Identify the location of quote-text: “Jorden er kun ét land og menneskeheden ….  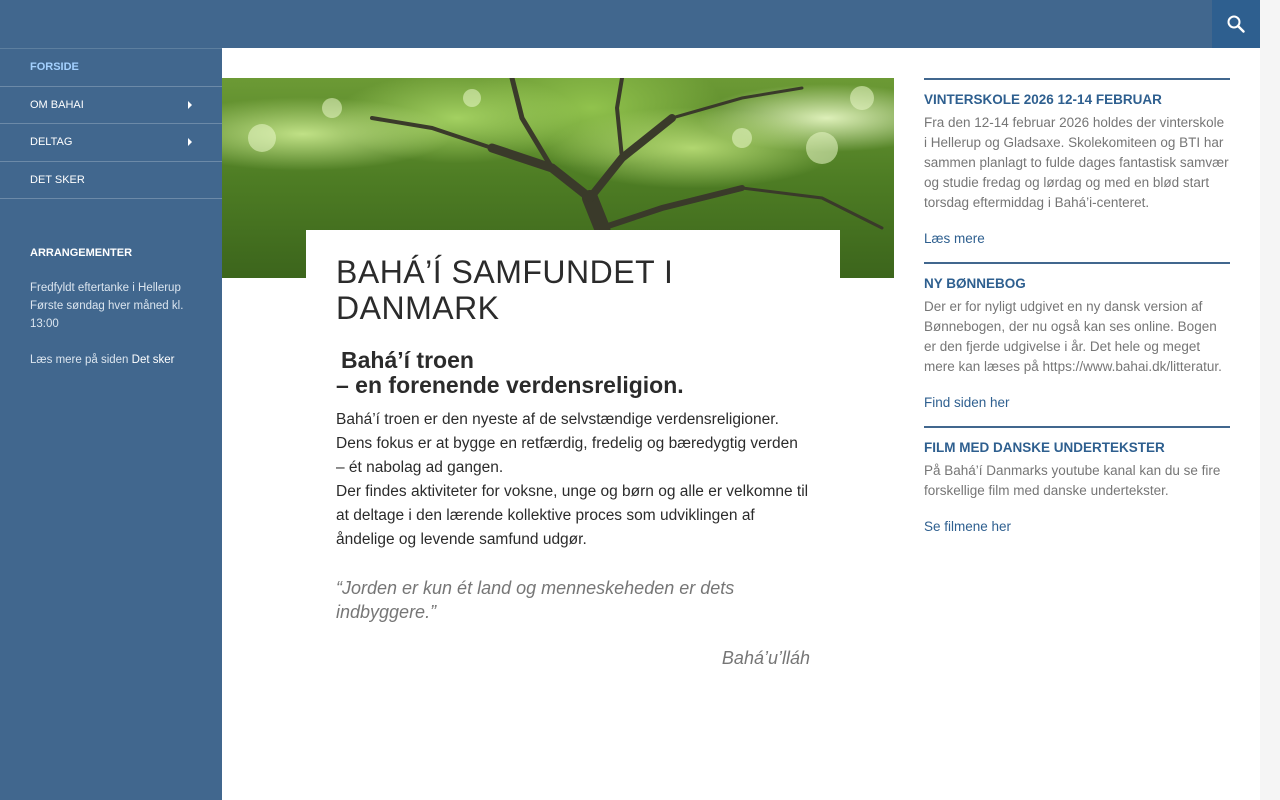
(535, 600).